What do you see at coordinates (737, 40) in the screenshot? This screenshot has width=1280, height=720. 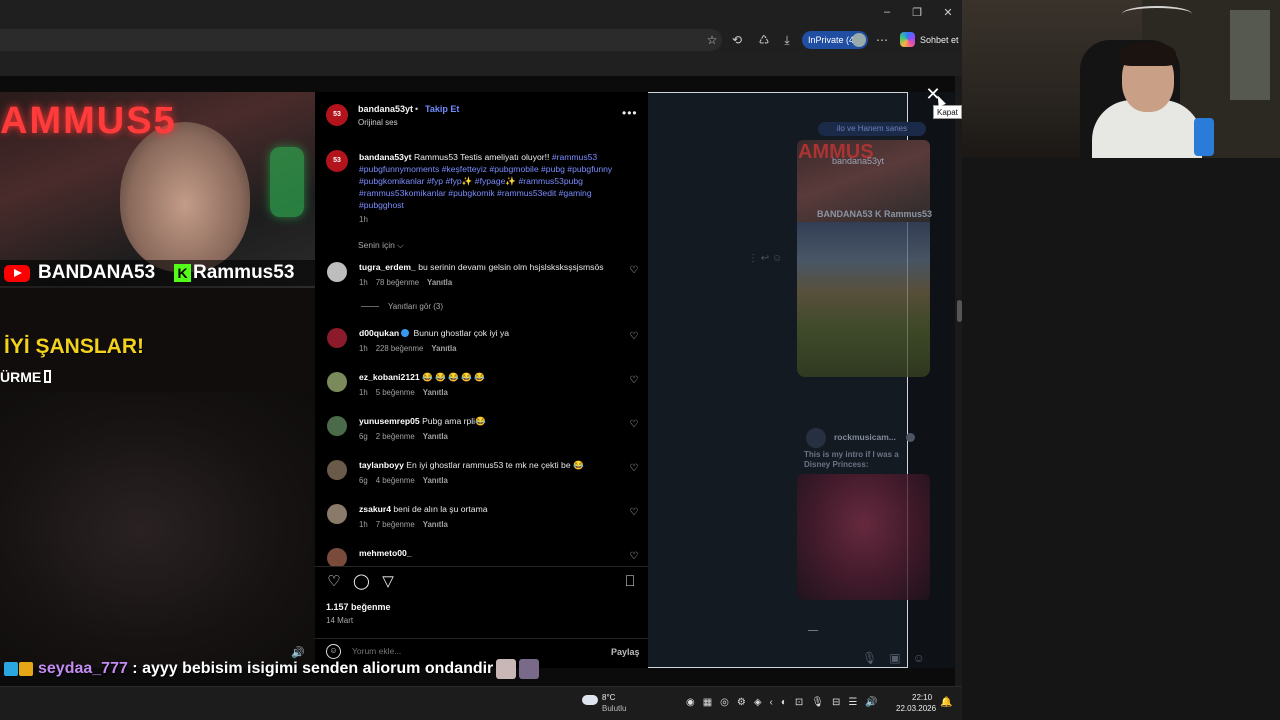 I see `extensions-icon: ⟲` at bounding box center [737, 40].